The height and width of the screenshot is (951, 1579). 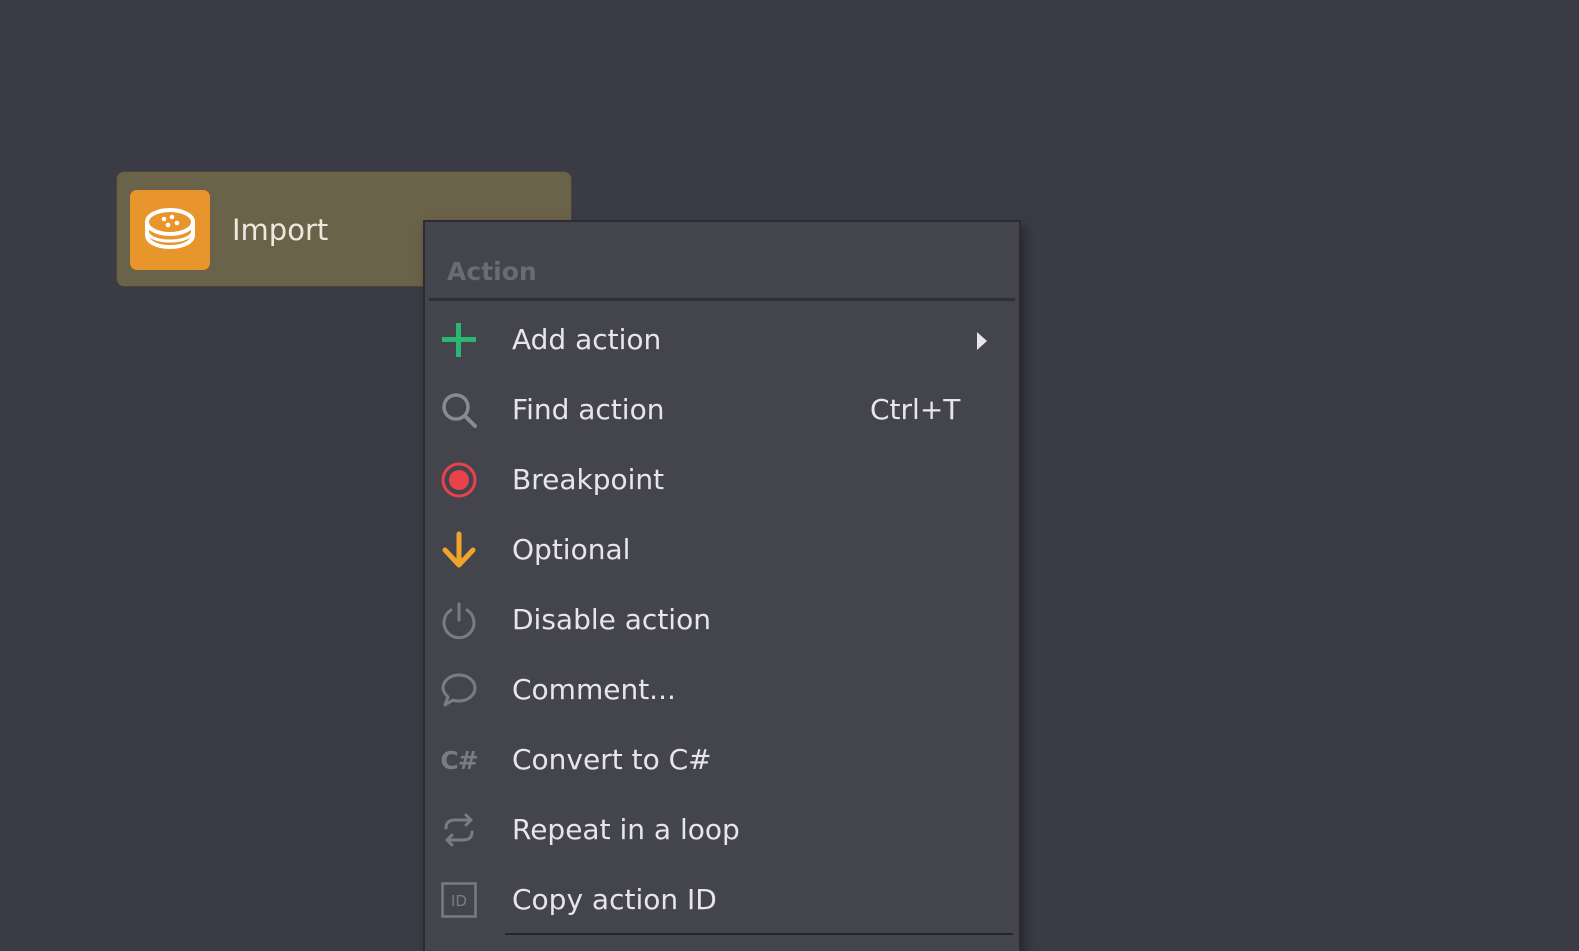 I want to click on arrow-down-icon, so click(x=459, y=550).